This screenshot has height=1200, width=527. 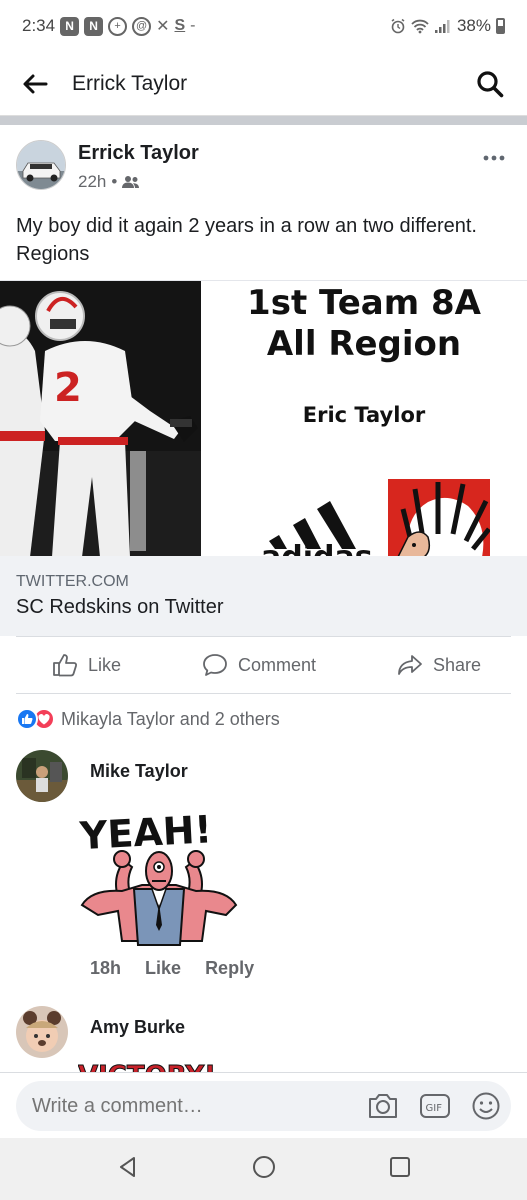 What do you see at coordinates (276, 664) in the screenshot?
I see `comment-label: Comment` at bounding box center [276, 664].